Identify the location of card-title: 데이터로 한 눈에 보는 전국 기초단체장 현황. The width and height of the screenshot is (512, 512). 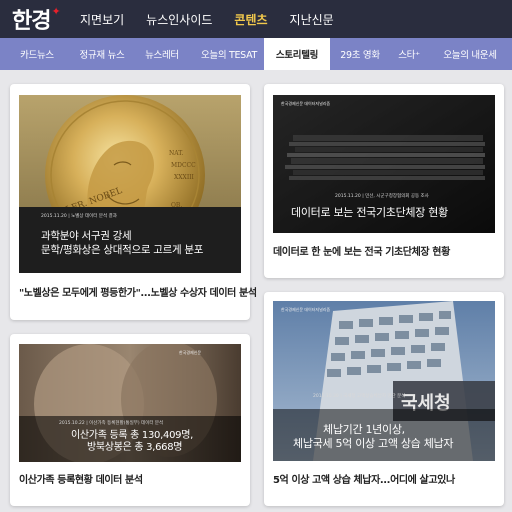
(361, 250).